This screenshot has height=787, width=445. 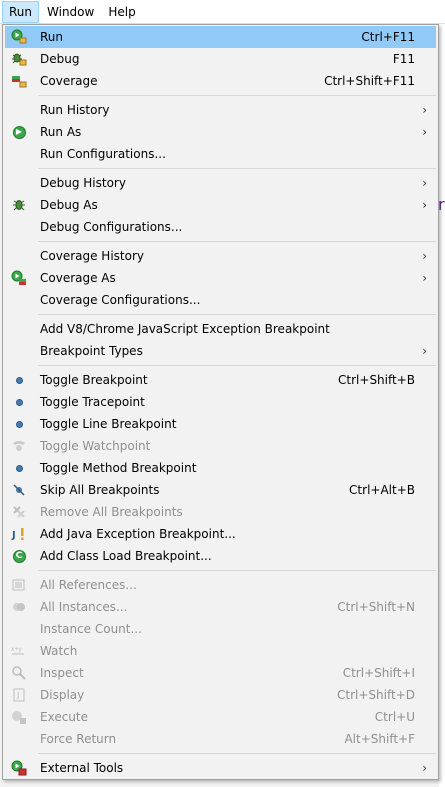 What do you see at coordinates (21, 11) in the screenshot?
I see `menu-run: Run` at bounding box center [21, 11].